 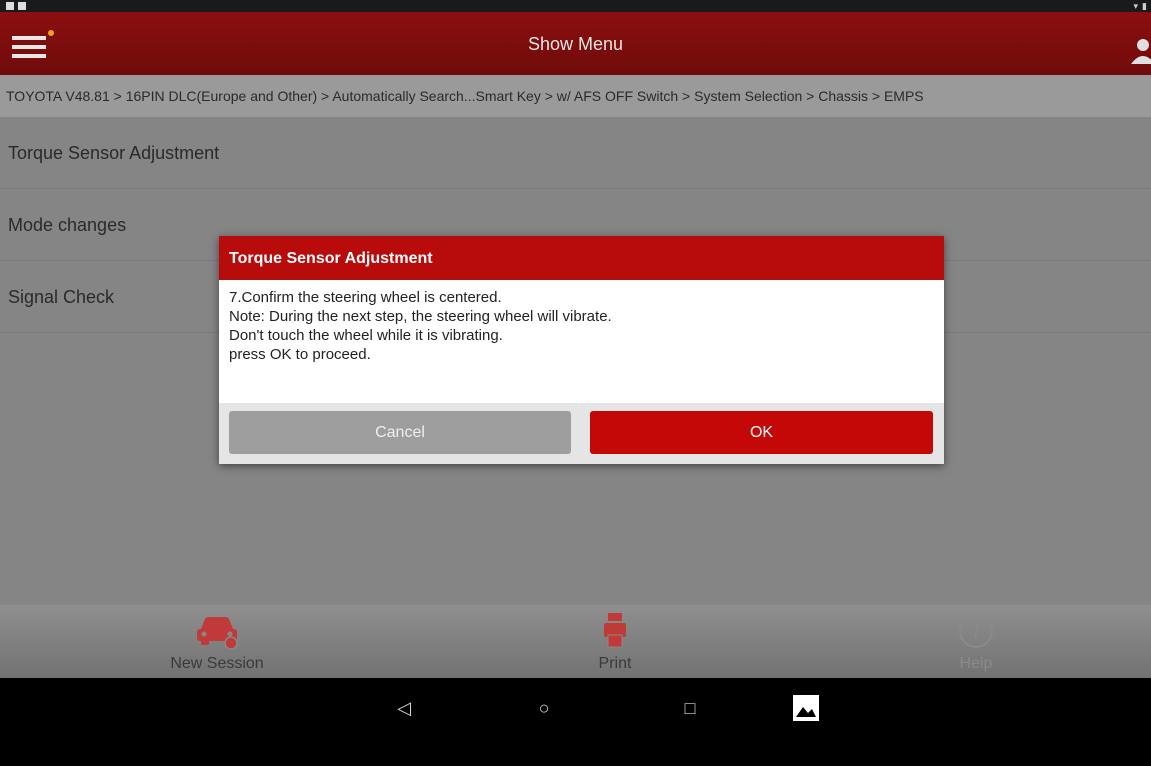 I want to click on gallery-icon, so click(x=806, y=708).